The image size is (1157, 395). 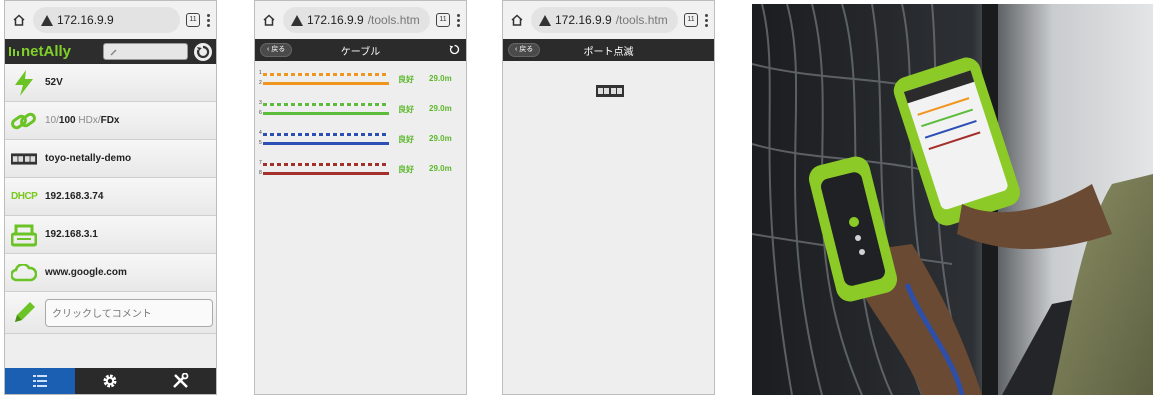 What do you see at coordinates (24, 235) in the screenshot?
I see `router-icon` at bounding box center [24, 235].